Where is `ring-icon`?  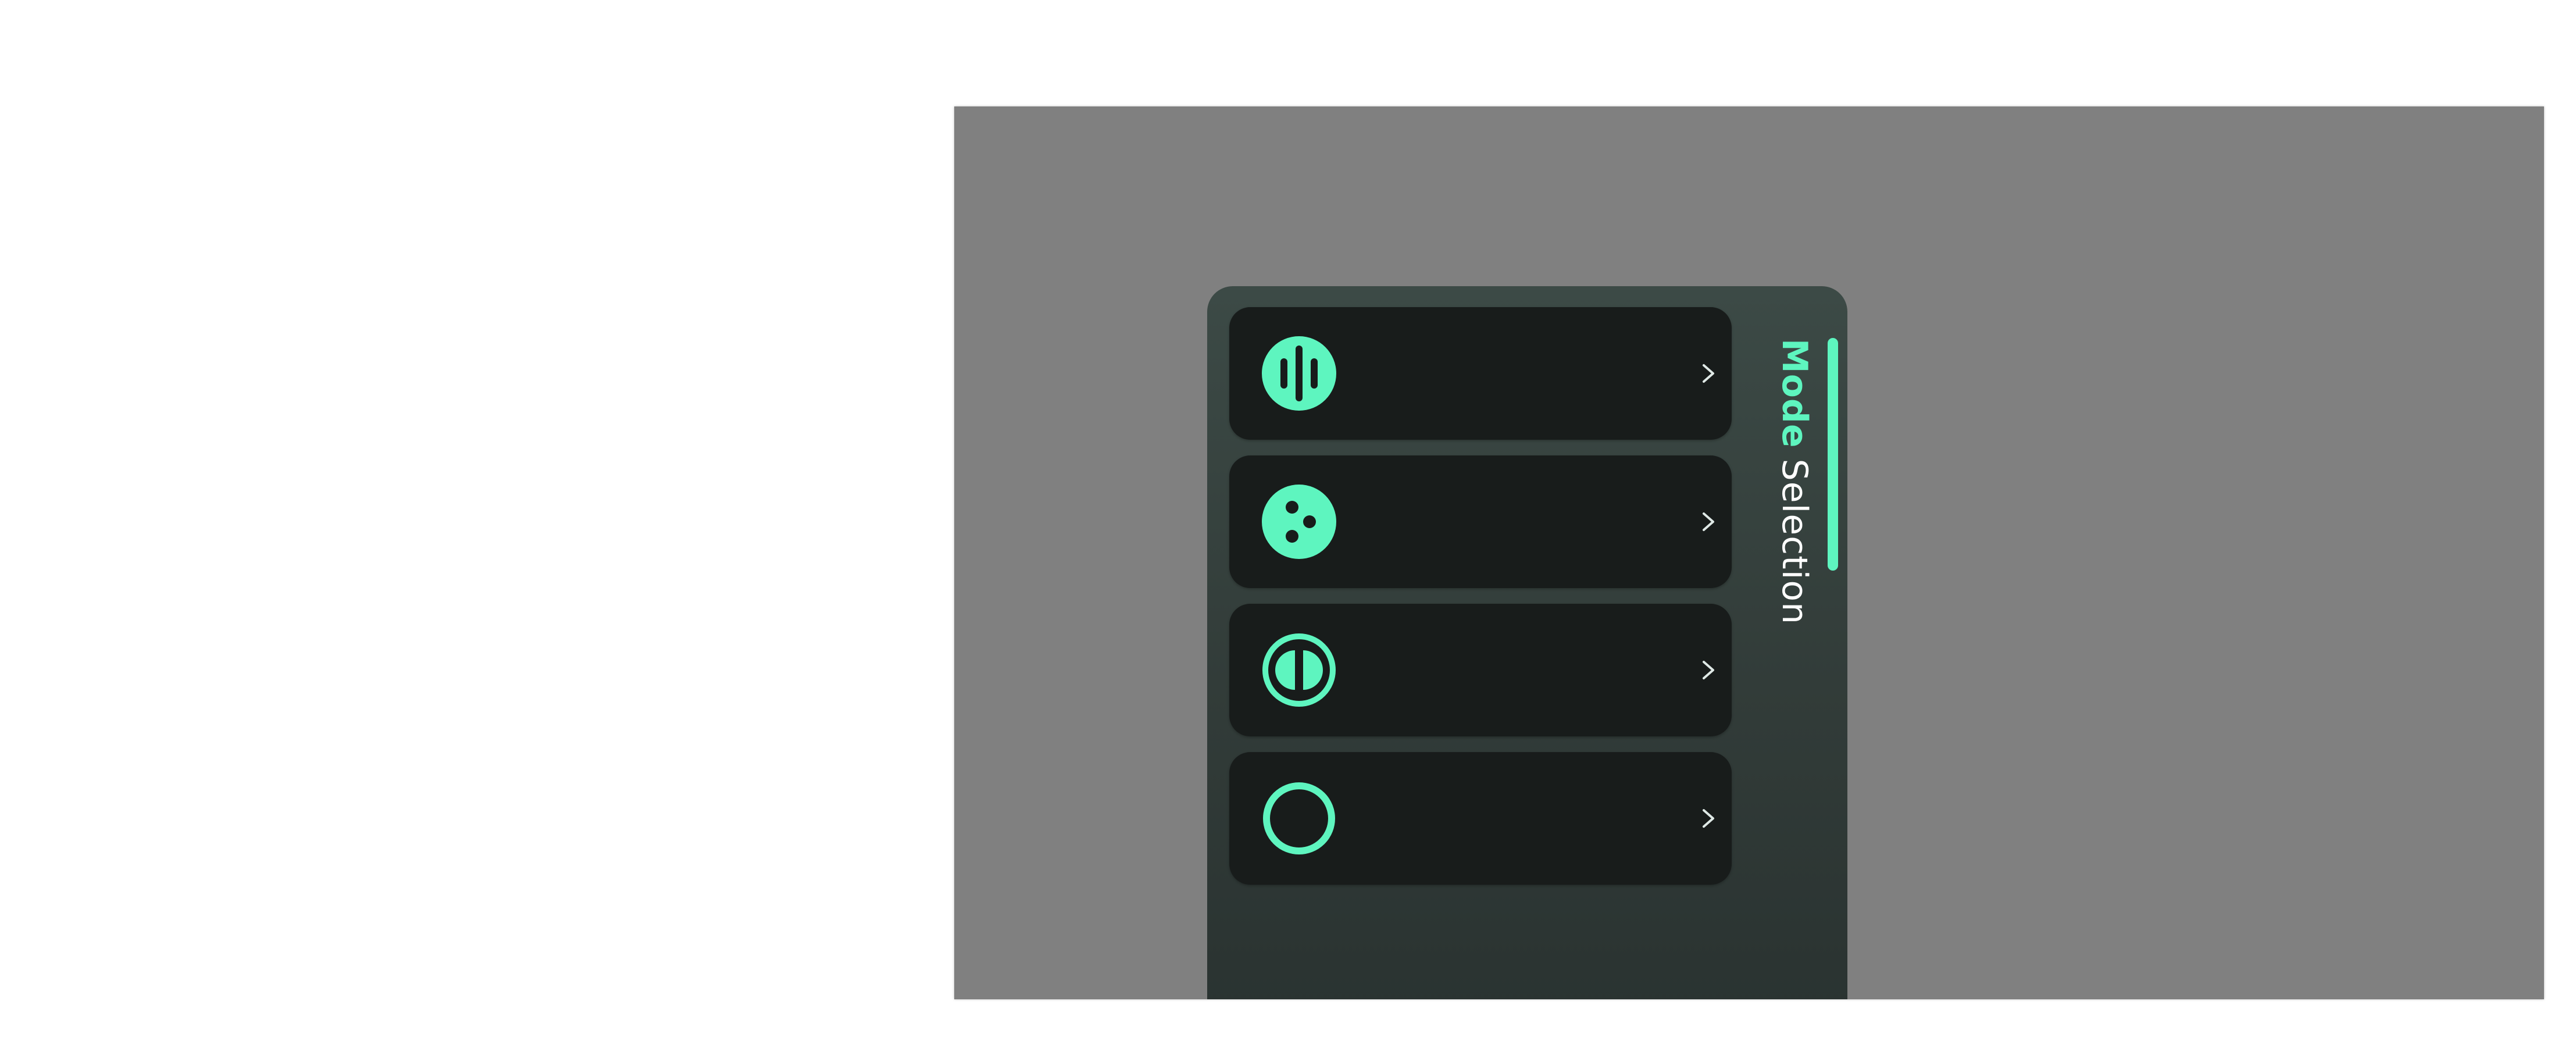 ring-icon is located at coordinates (1299, 818).